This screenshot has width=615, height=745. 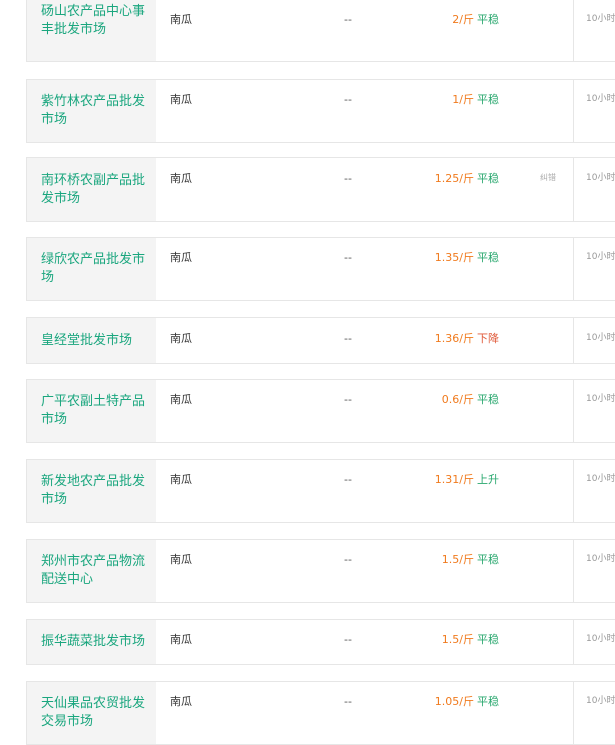 I want to click on list-item: 振华蔬菜批发市场 南瓜 -- 1.5/斤平稳 10小时前, so click(x=320, y=642).